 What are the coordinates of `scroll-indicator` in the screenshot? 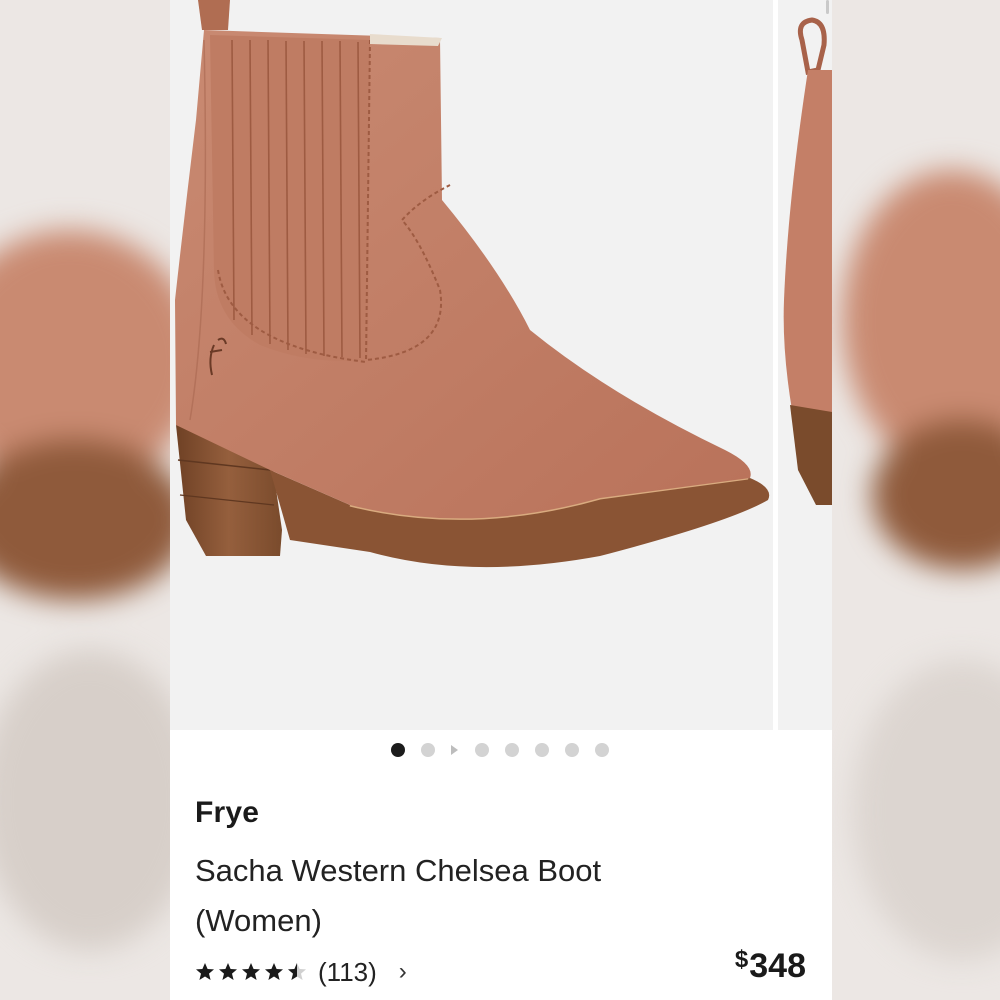 It's located at (827, 7).